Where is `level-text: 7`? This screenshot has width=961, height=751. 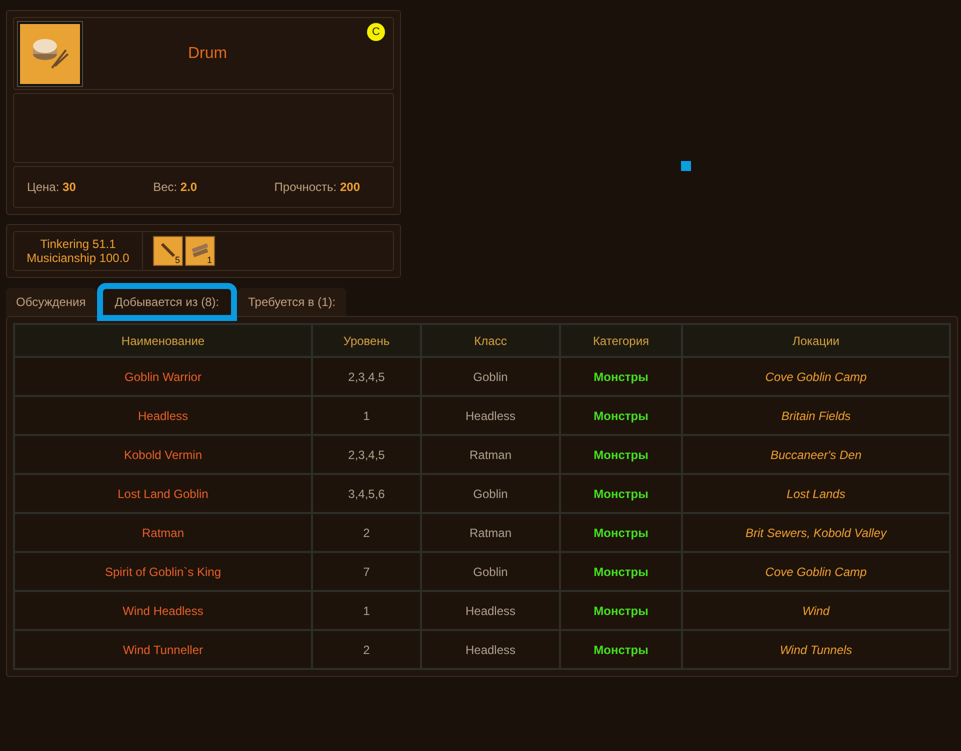
level-text: 7 is located at coordinates (366, 571).